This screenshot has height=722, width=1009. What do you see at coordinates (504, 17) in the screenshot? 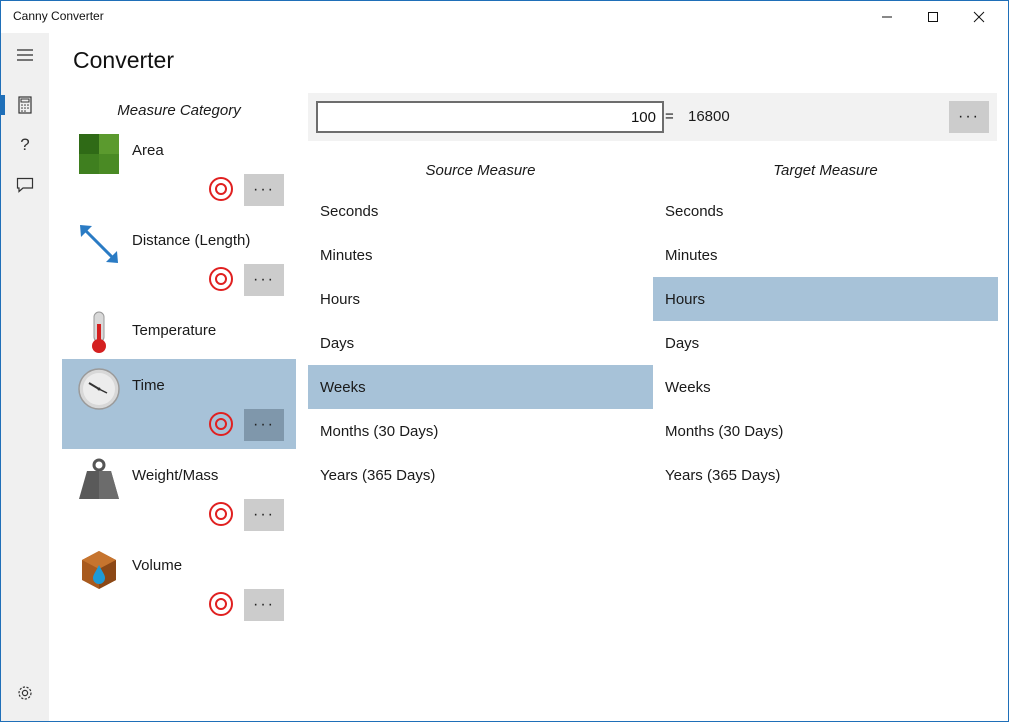
I see `title-bar: Canny Converter` at bounding box center [504, 17].